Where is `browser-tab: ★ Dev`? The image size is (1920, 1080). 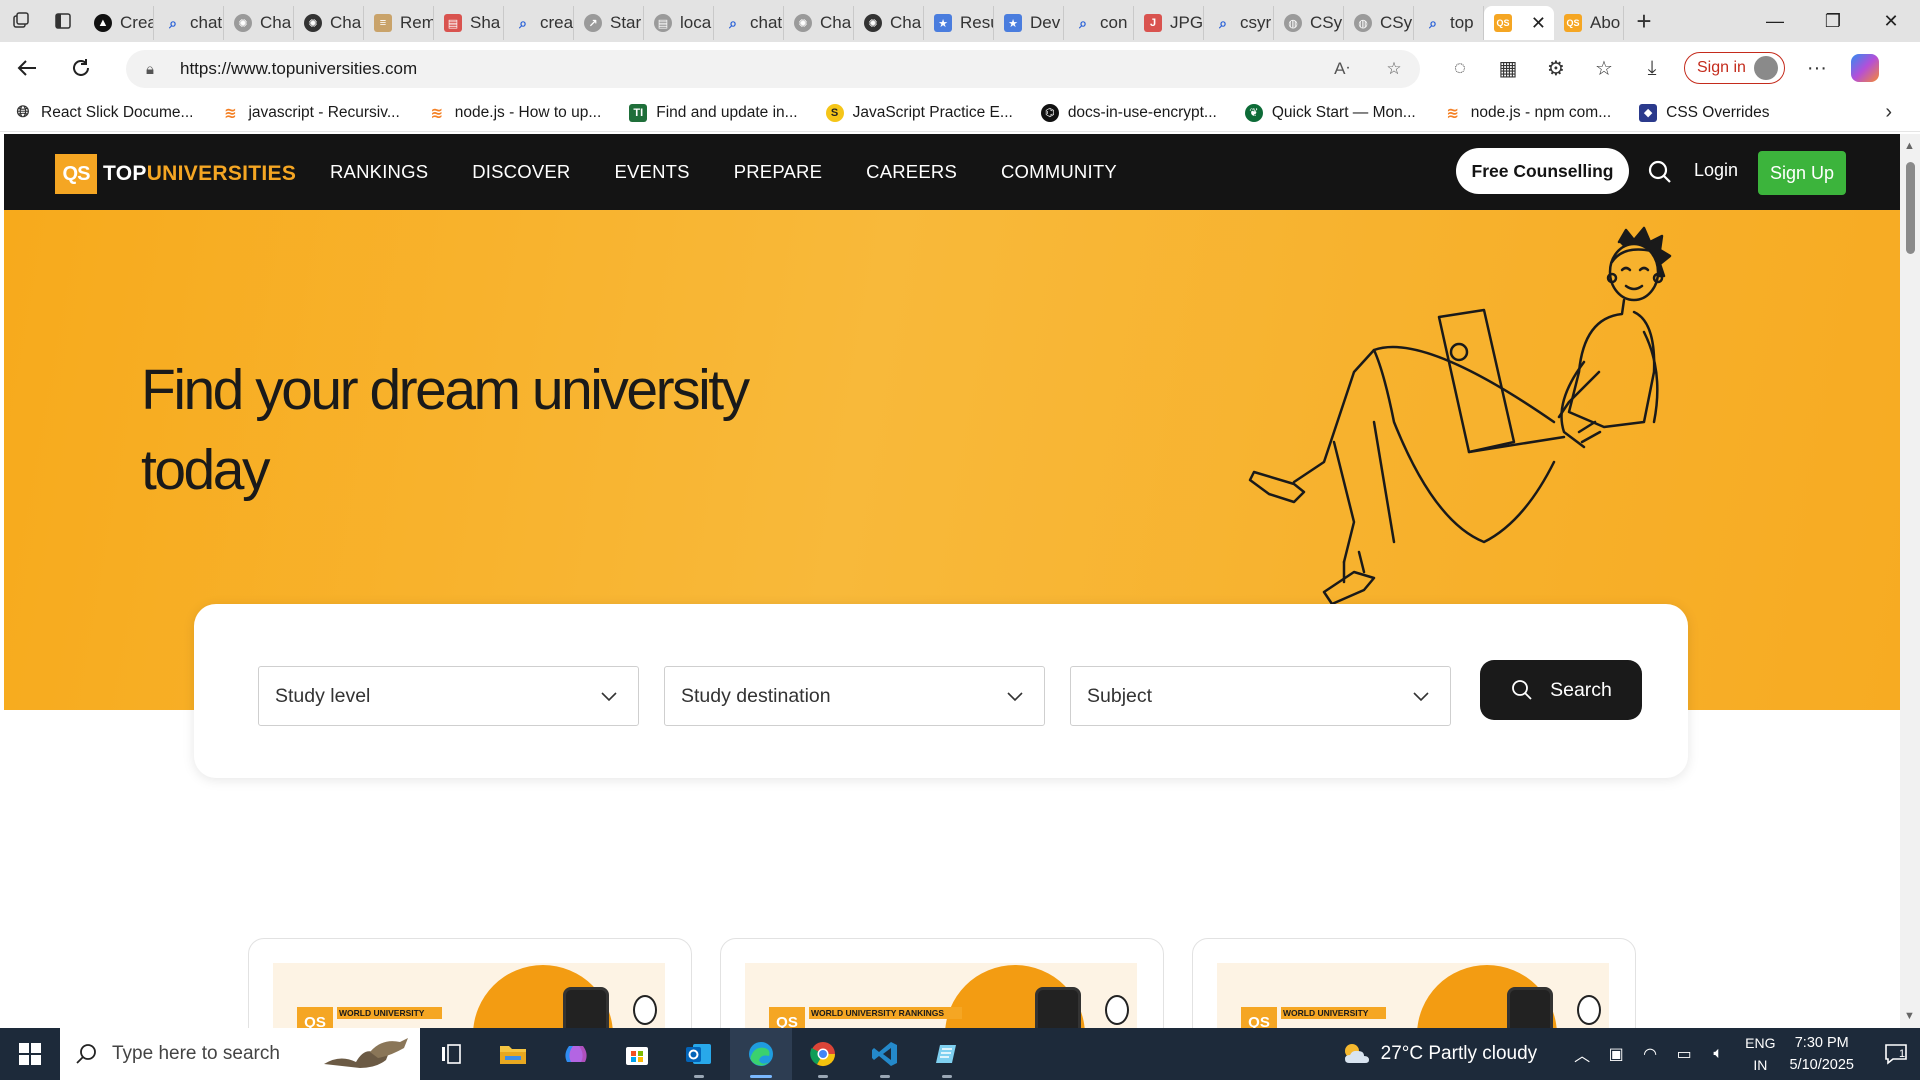
browser-tab: ★ Dev is located at coordinates (1029, 23).